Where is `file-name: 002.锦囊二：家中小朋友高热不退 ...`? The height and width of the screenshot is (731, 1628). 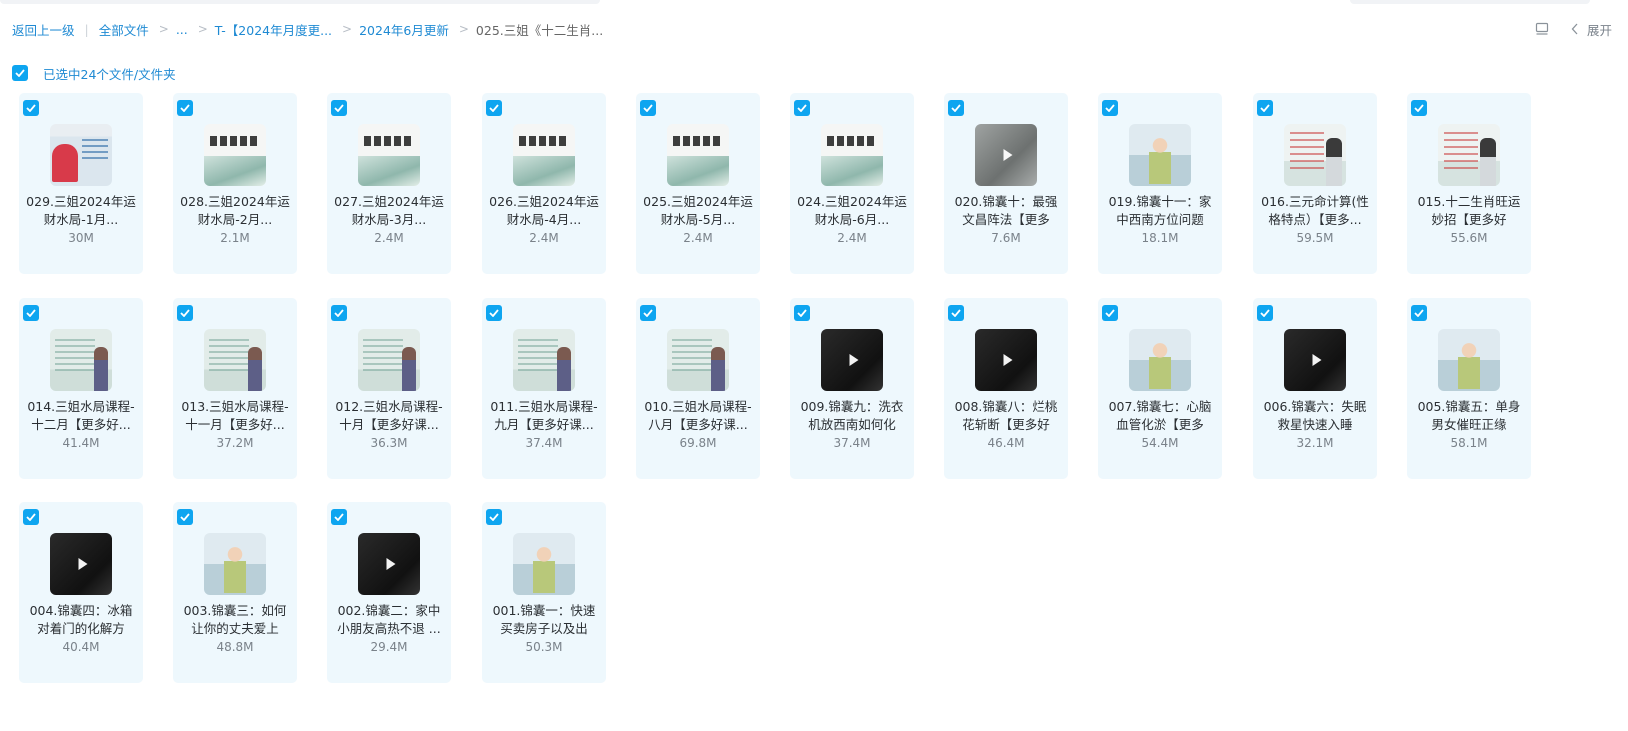
file-name: 002.锦囊二：家中小朋友高热不退 ... is located at coordinates (389, 620).